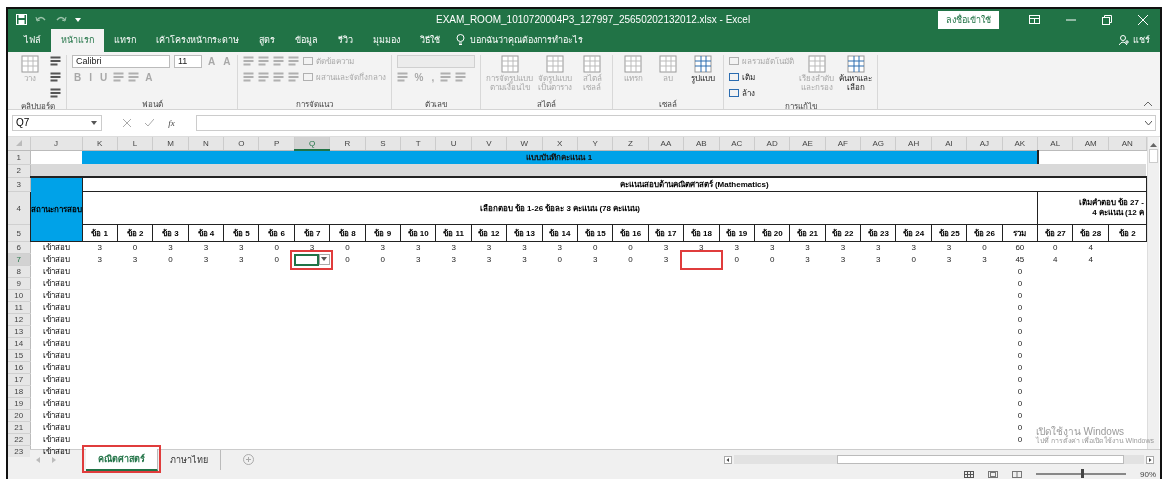 Image resolution: width=1168 pixels, height=479 pixels. I want to click on sign-in-button: ลงชื่อเข้าใช้, so click(968, 19).